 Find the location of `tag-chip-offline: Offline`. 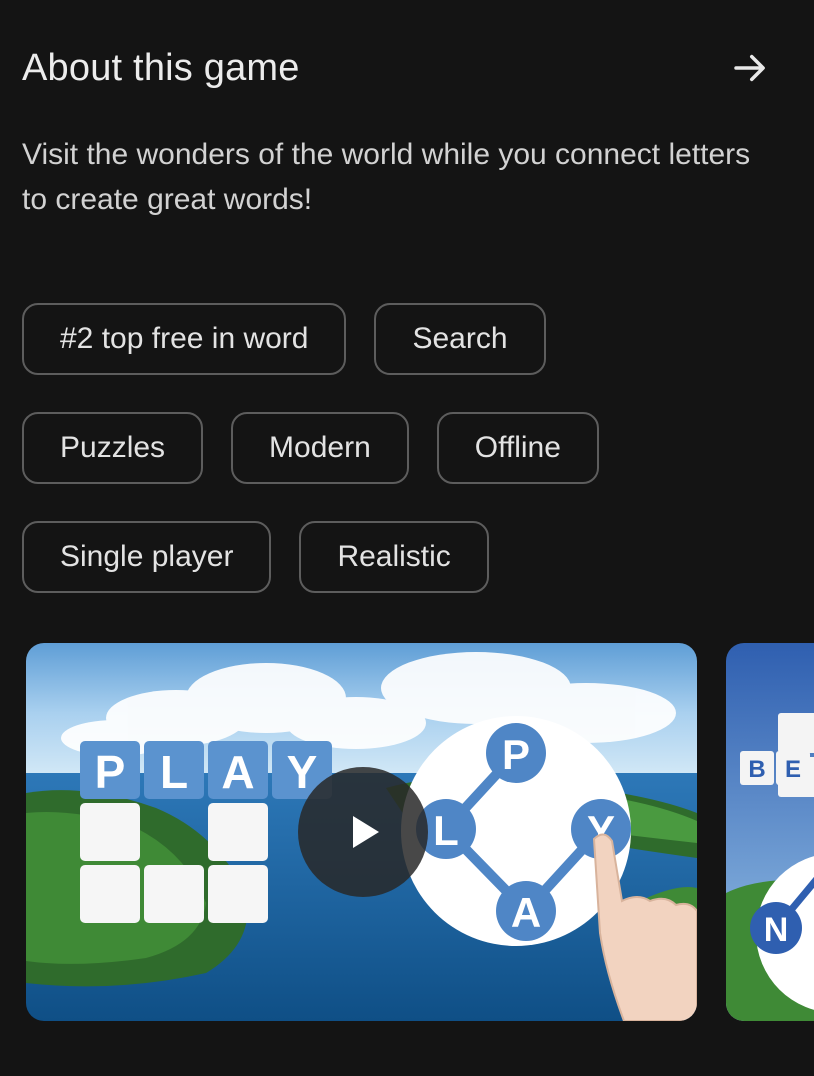

tag-chip-offline: Offline is located at coordinates (517, 448).